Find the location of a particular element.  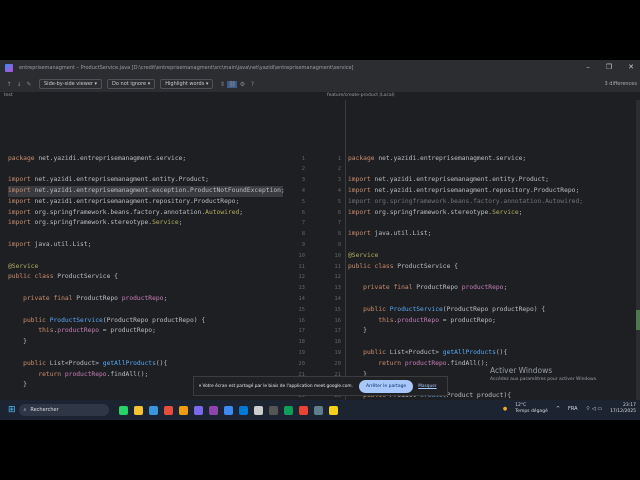

code-token: public class is located at coordinates (33, 277).